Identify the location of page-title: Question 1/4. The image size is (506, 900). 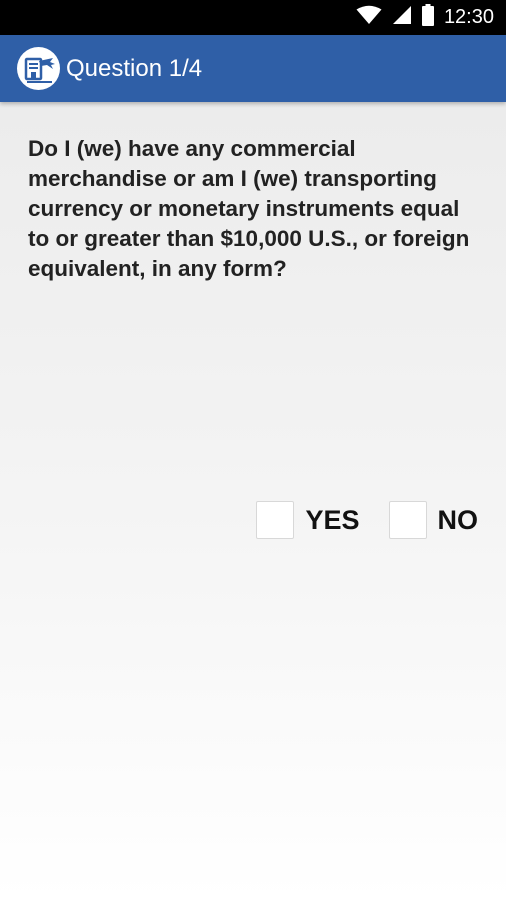
(134, 68).